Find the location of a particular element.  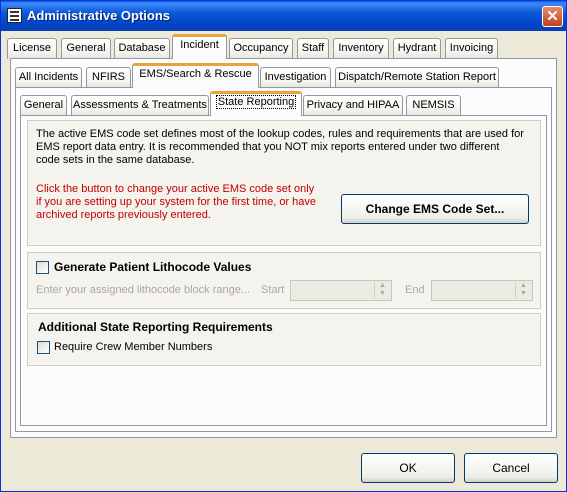

tab-license: License is located at coordinates (32, 48).